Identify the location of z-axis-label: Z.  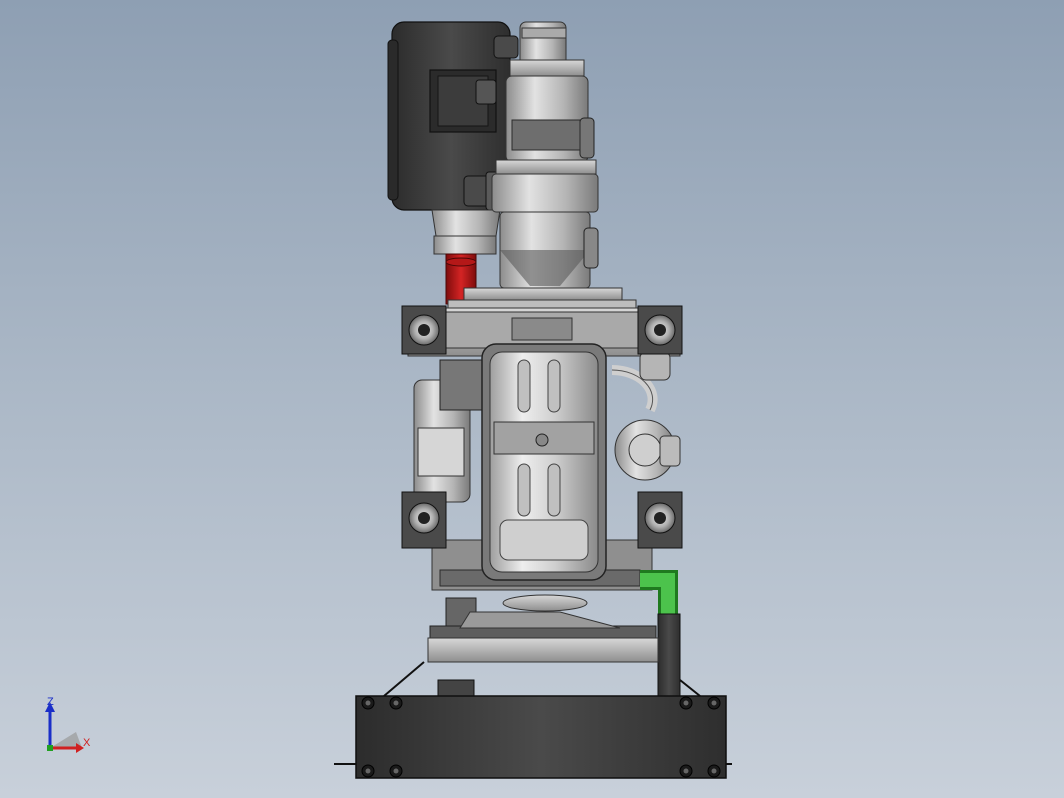
(50, 702).